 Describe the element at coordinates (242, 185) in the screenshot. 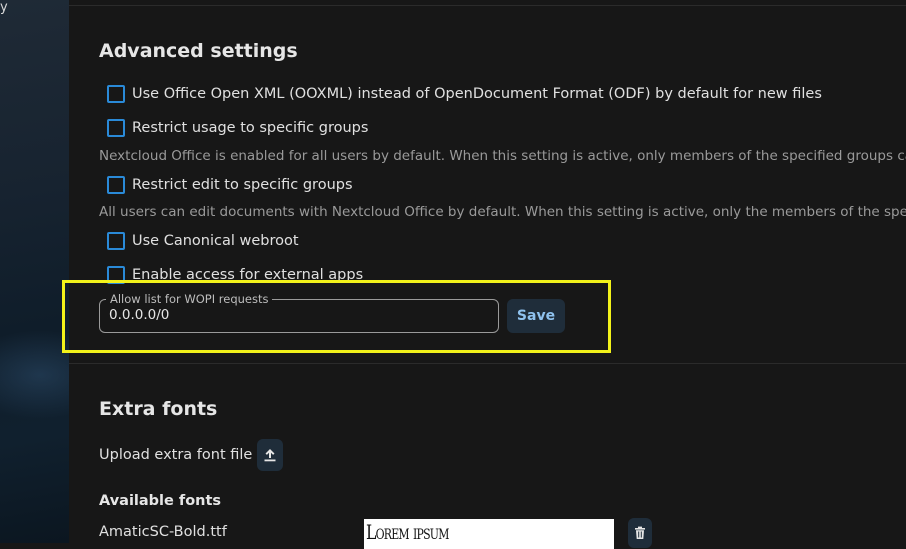

I see `restrict-edit-label: Restrict edit to specific groups` at that location.